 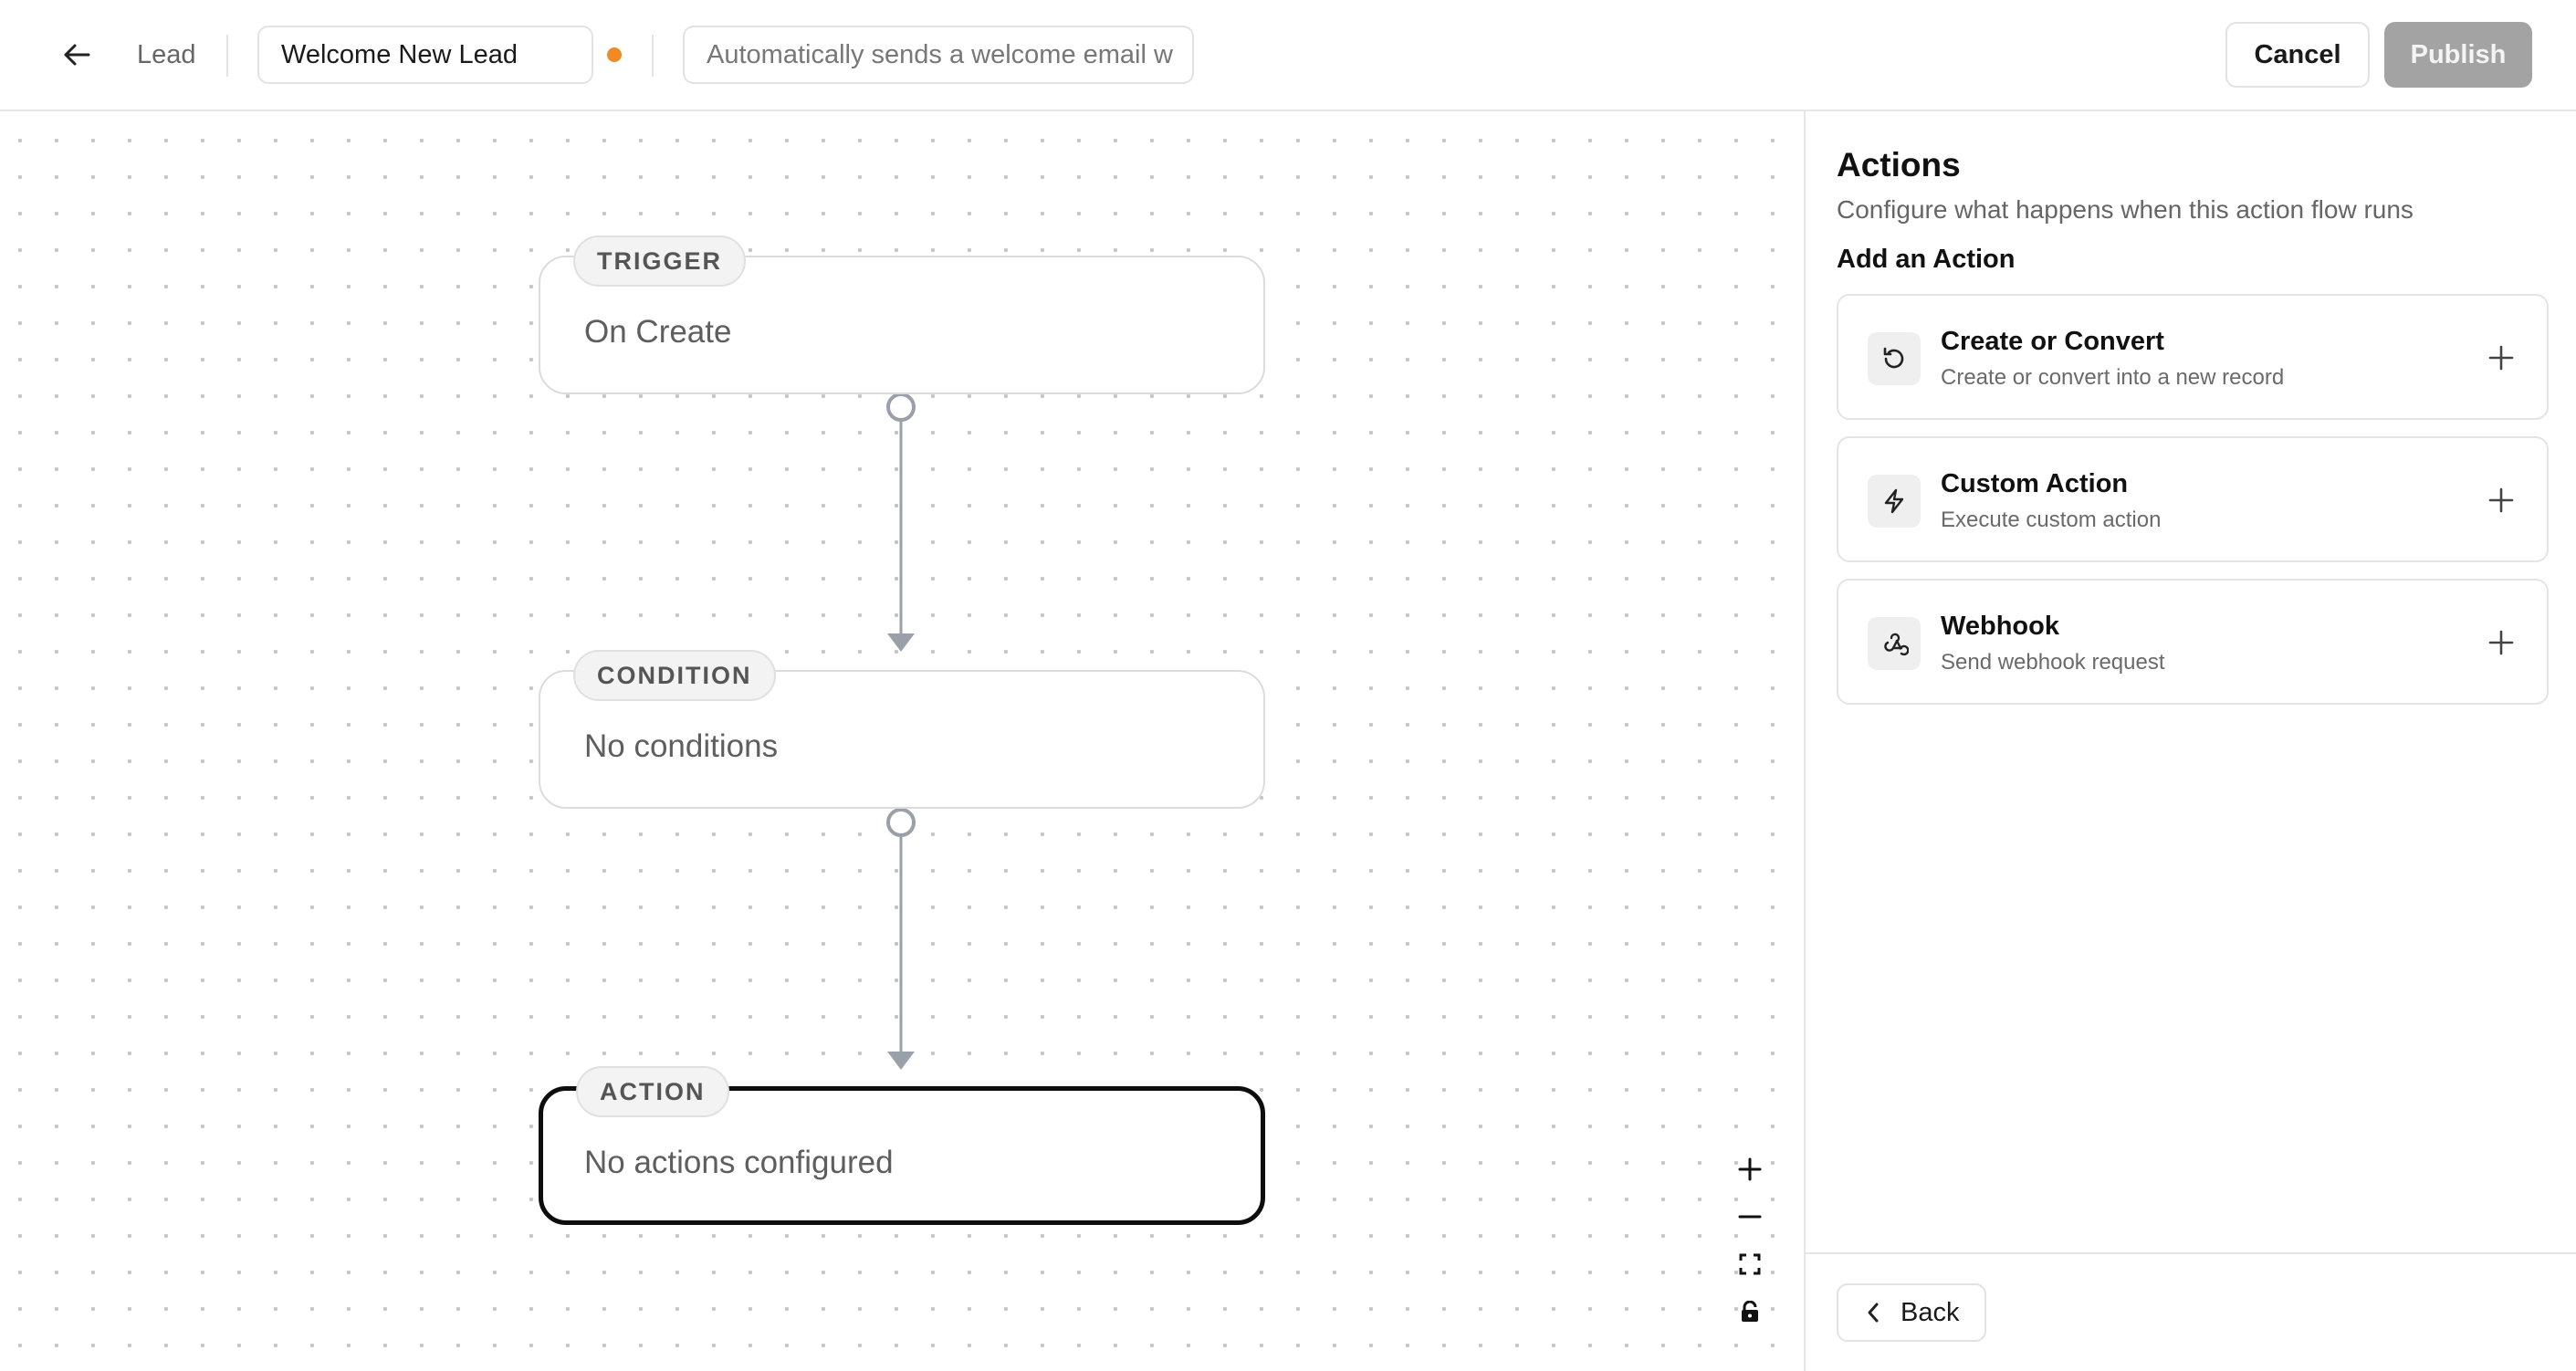 I want to click on back-button-label: Back, so click(x=1930, y=1312).